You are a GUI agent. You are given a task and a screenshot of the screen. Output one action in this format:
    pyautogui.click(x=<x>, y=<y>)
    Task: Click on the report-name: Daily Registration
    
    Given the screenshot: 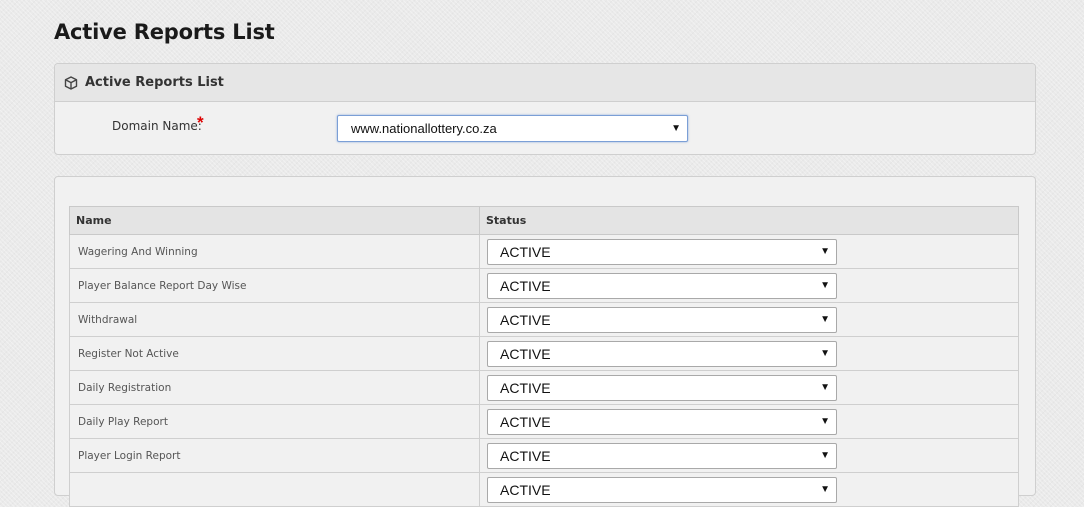 What is the action you would take?
    pyautogui.click(x=125, y=387)
    